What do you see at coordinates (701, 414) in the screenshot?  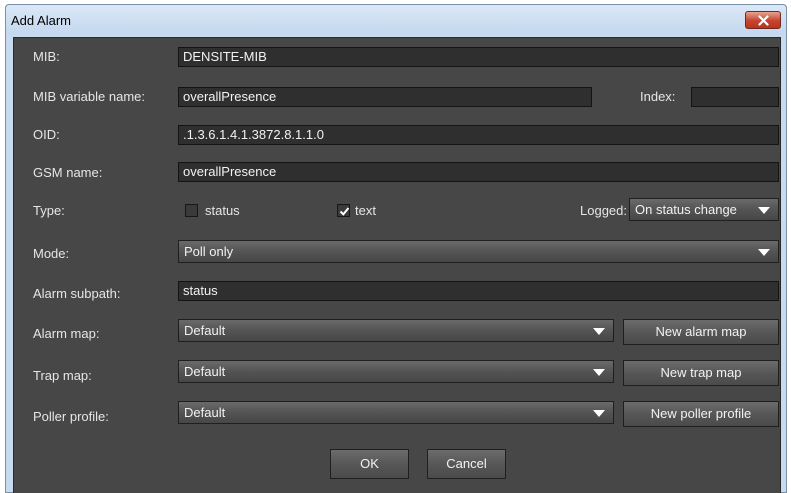 I see `new-poller-profile-button: New poller profile` at bounding box center [701, 414].